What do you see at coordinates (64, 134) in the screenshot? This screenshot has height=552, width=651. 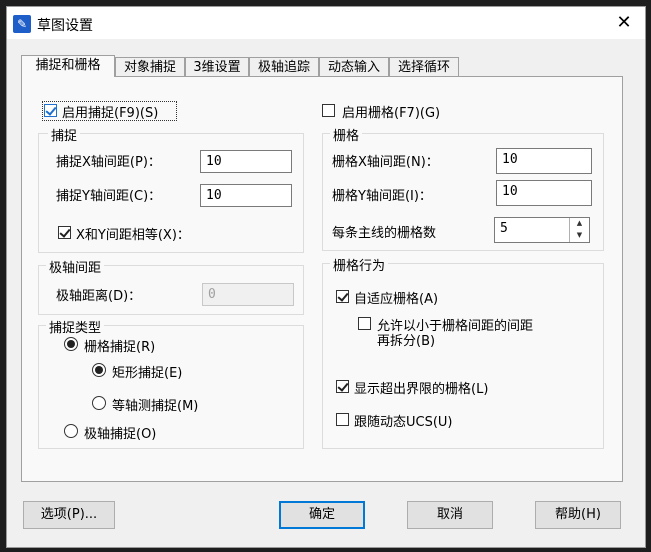 I see `snap-group-title: 捕捉` at bounding box center [64, 134].